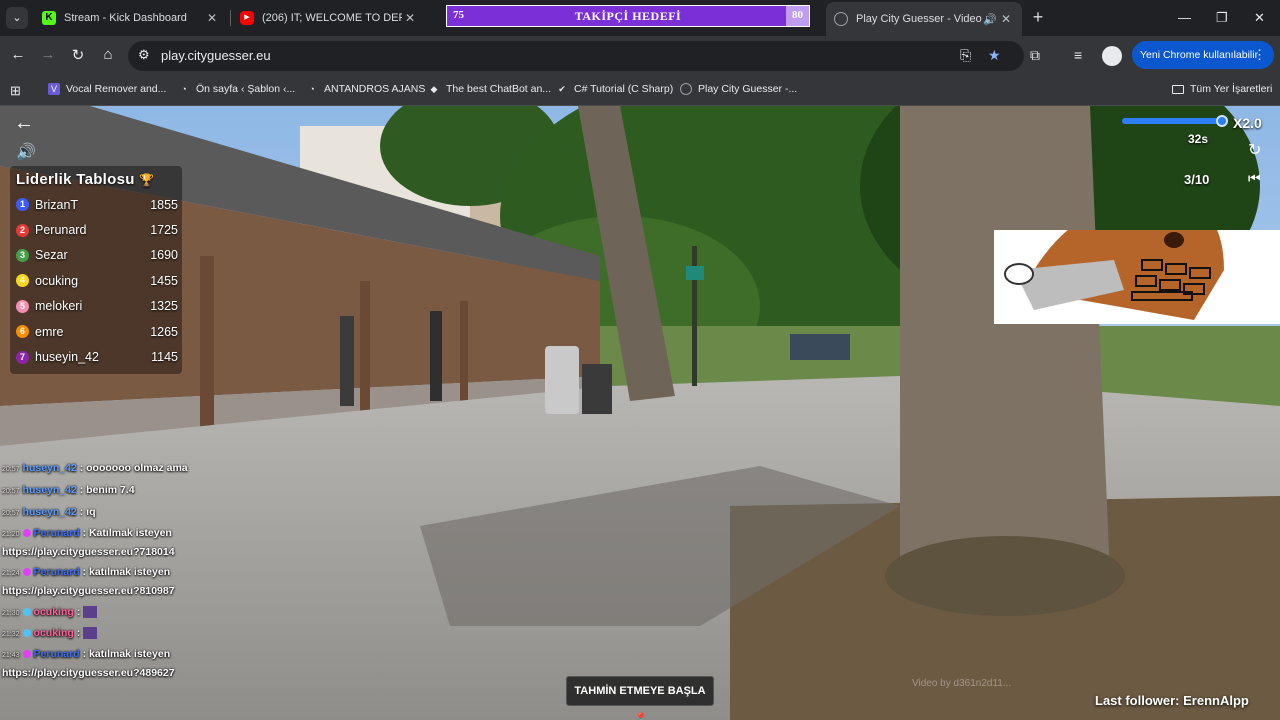  I want to click on last-follower-text: Last follower: ErennAlpp, so click(1172, 700).